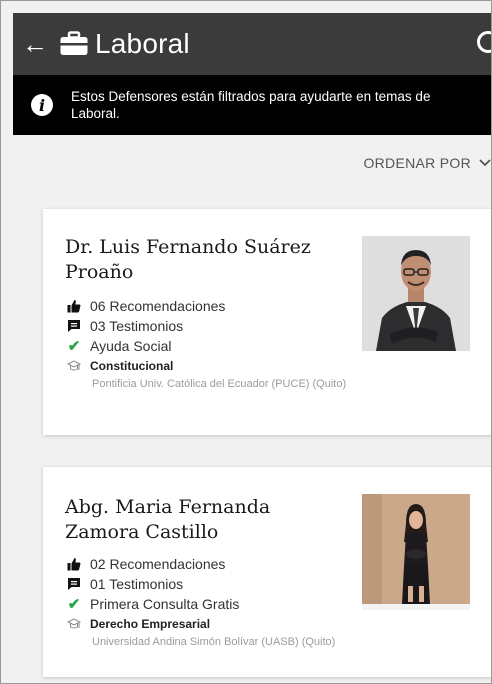 Image resolution: width=492 pixels, height=684 pixels. What do you see at coordinates (417, 163) in the screenshot?
I see `sort-label: ORDENAR POR` at bounding box center [417, 163].